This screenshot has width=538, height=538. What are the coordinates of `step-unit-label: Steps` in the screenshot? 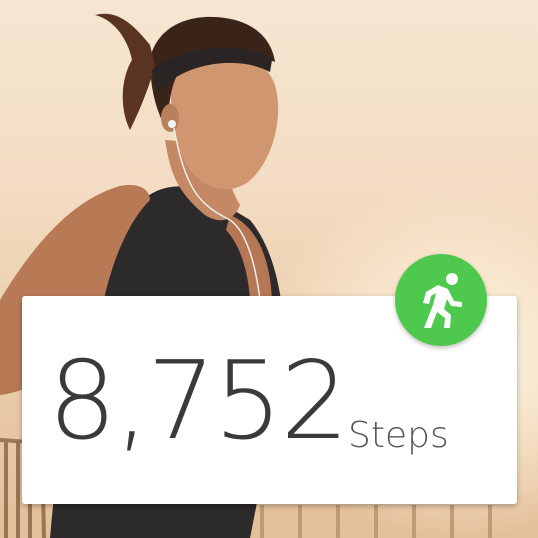 It's located at (398, 435).